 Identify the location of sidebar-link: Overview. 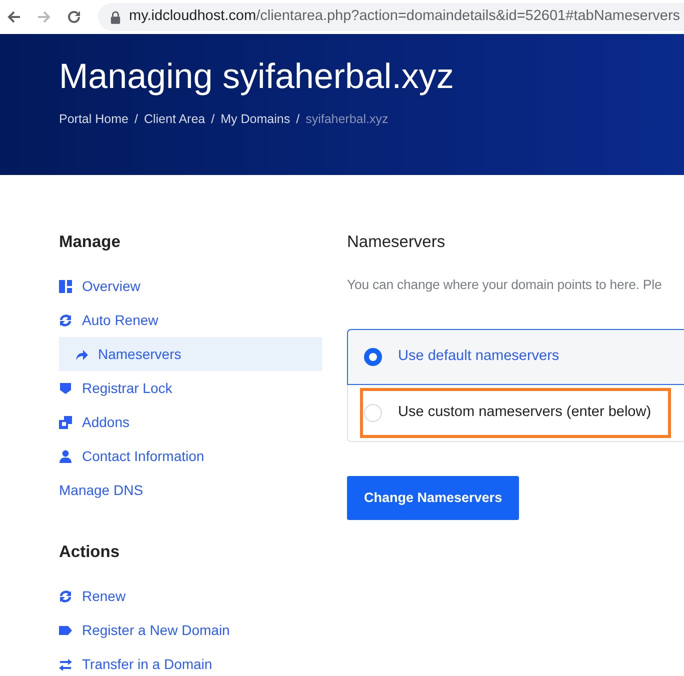
(190, 286).